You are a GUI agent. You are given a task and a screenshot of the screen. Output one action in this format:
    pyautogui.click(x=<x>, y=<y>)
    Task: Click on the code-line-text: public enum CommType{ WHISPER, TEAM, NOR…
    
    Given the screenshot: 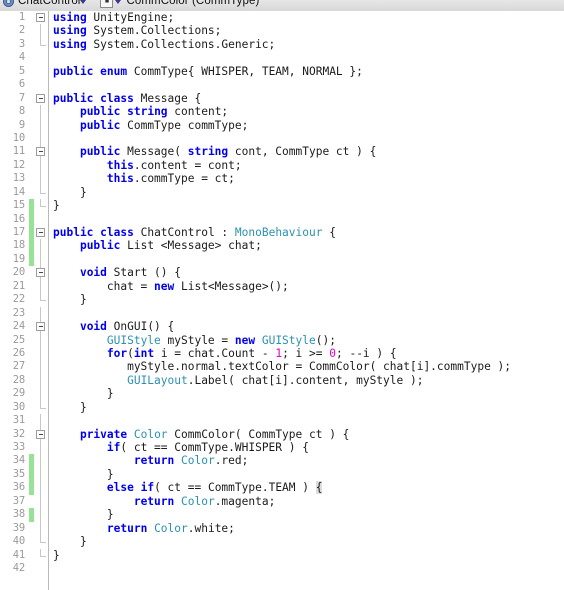 What is the action you would take?
    pyautogui.click(x=208, y=71)
    